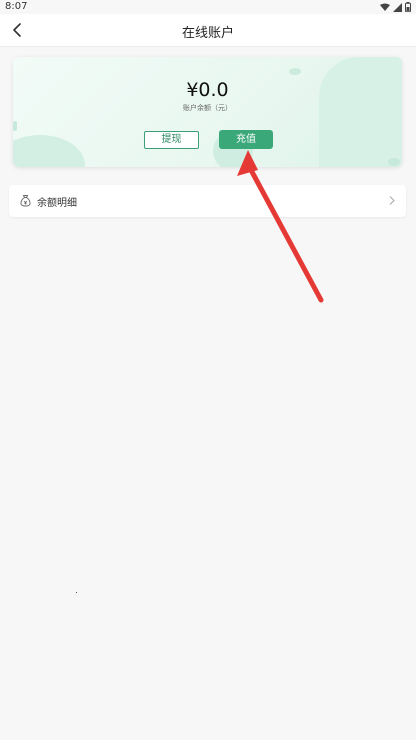 The width and height of the screenshot is (416, 740). Describe the element at coordinates (246, 139) in the screenshot. I see `recharge-button: 充值` at that location.